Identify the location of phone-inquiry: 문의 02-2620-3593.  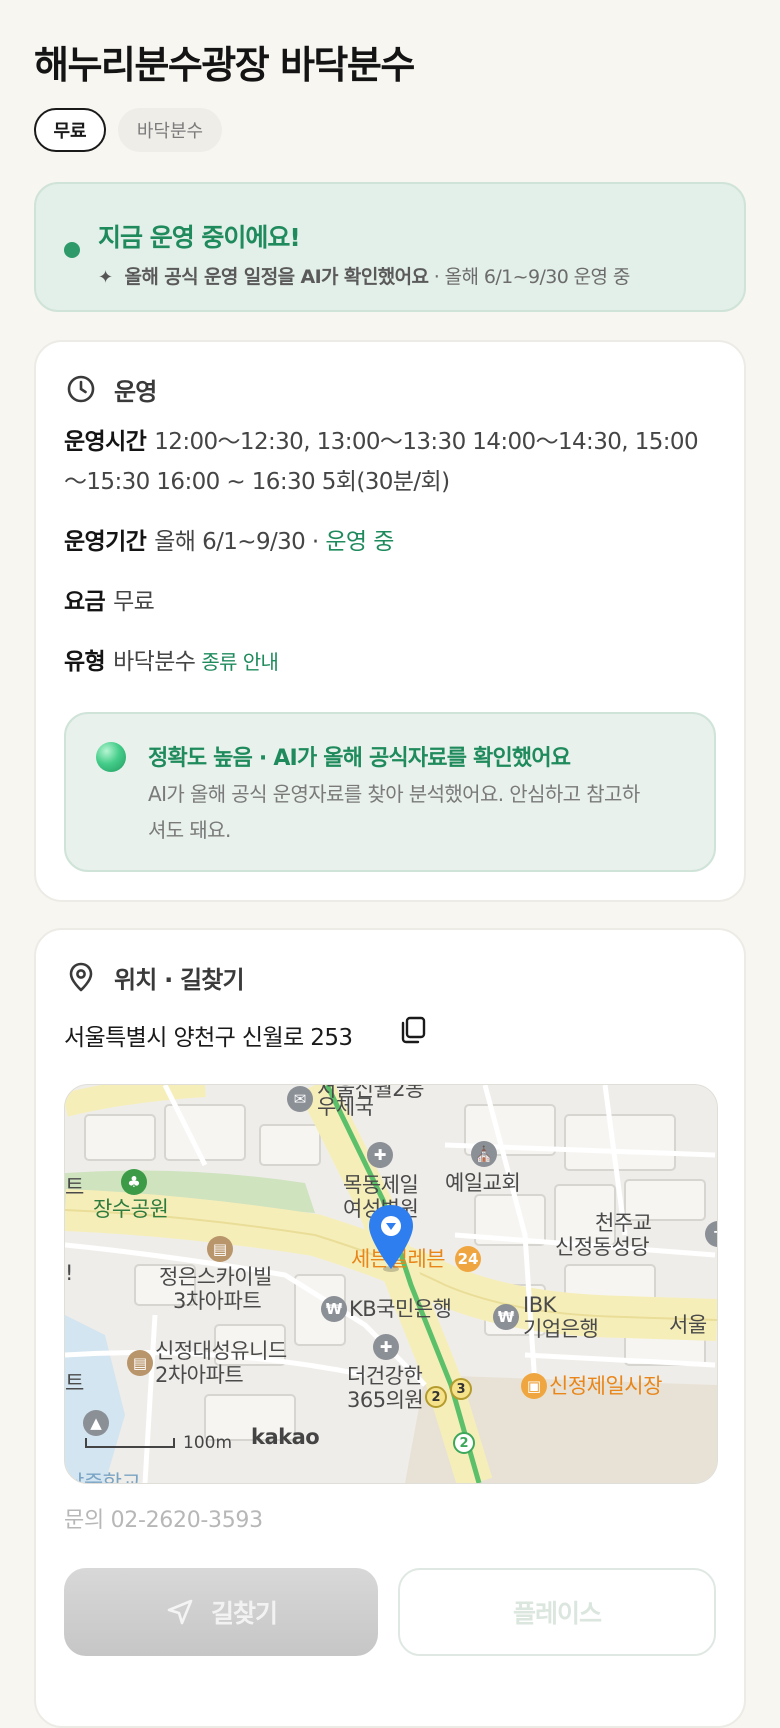
(163, 1518).